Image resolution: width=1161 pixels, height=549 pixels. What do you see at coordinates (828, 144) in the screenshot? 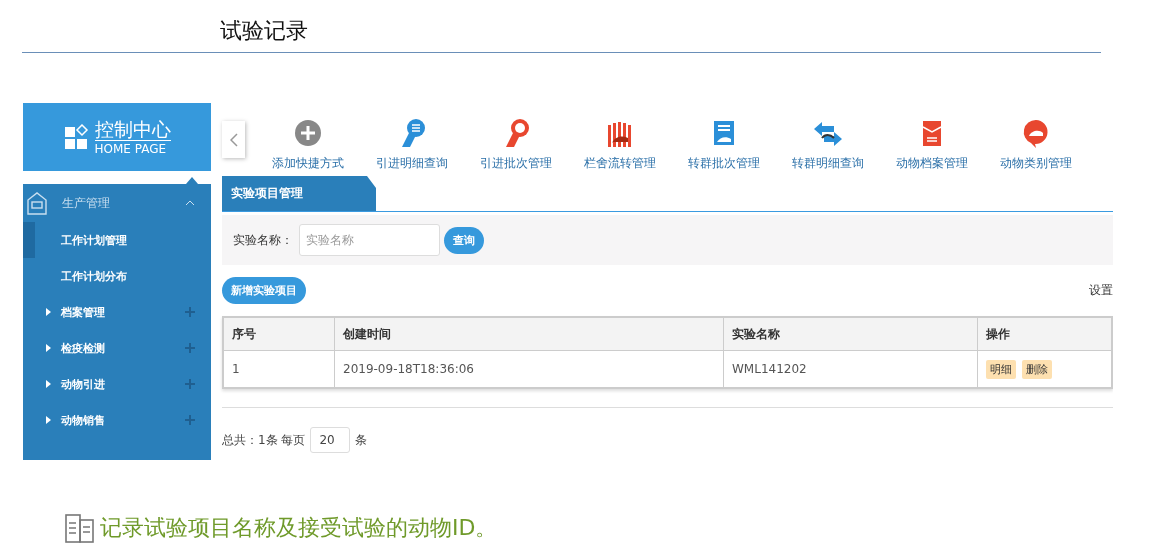
I see `toolbar-shortcut: 转群明细查询` at bounding box center [828, 144].